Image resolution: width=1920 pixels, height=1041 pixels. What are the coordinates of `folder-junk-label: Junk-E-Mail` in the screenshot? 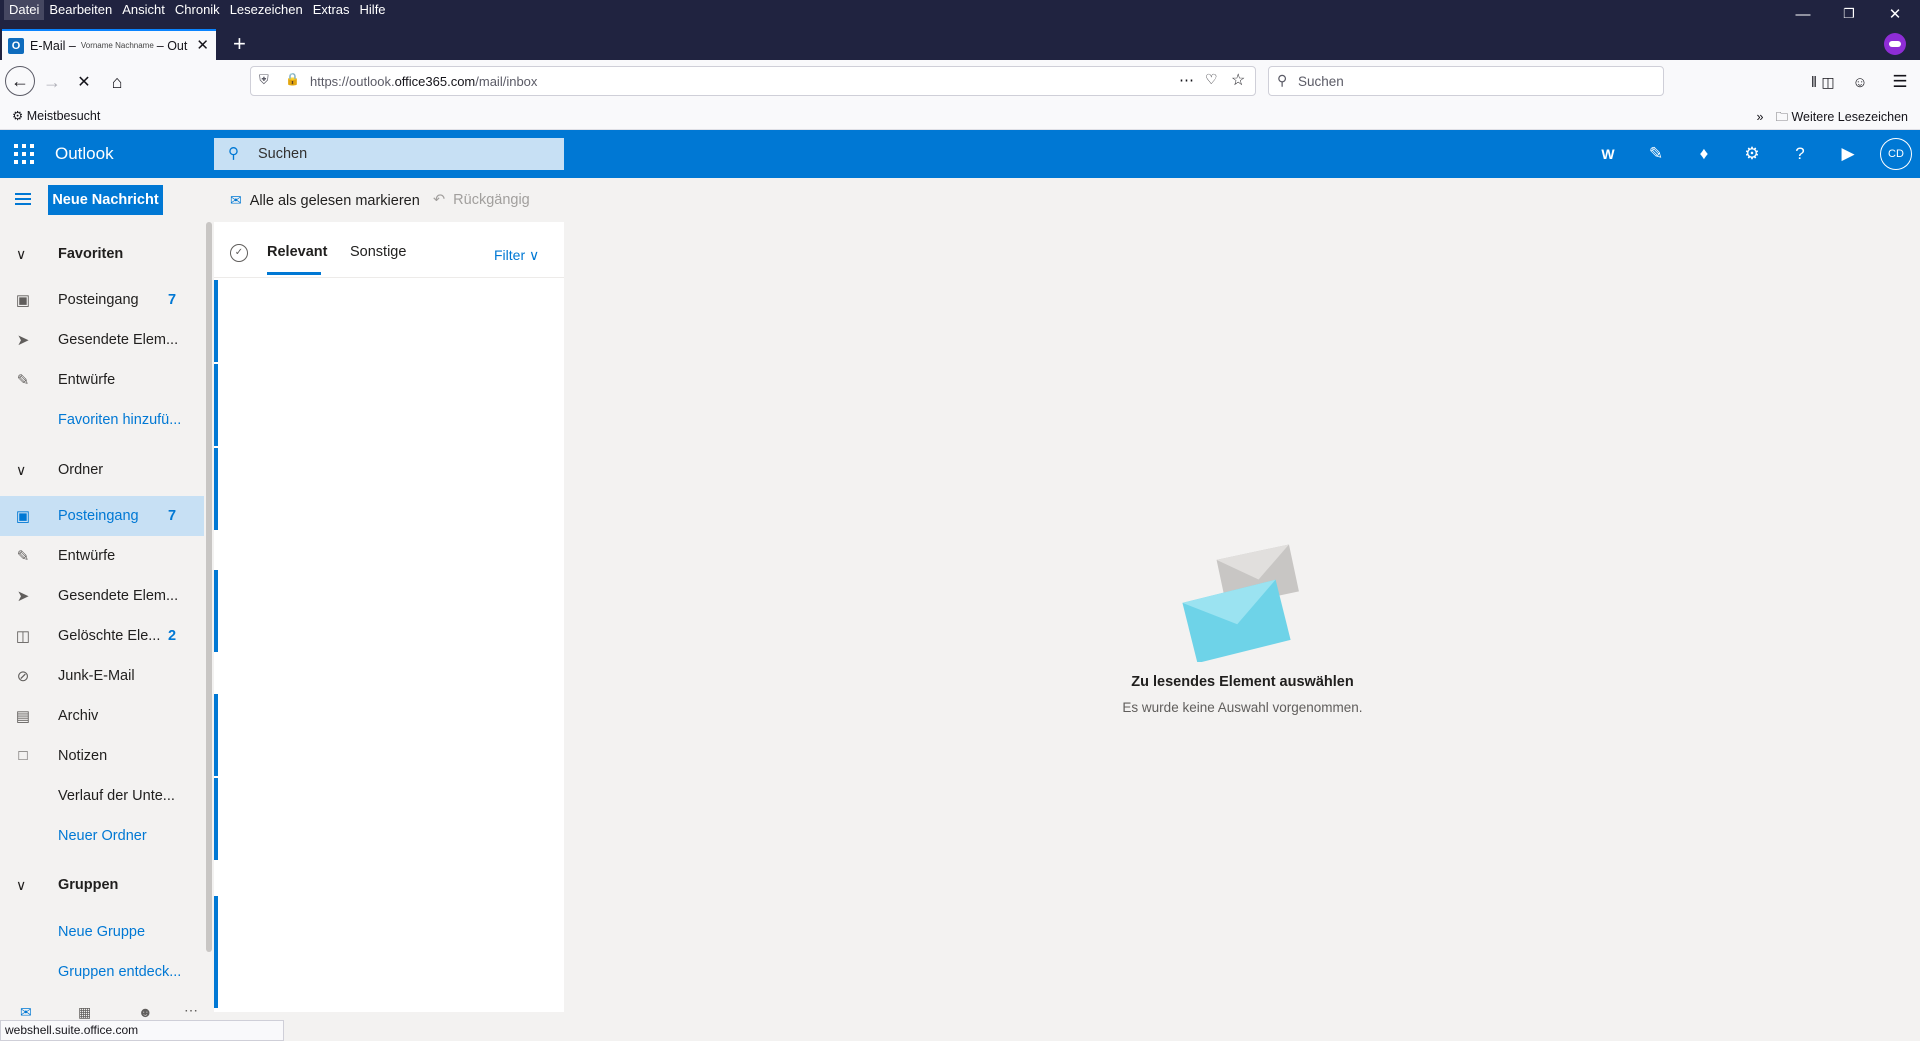 It's located at (96, 676).